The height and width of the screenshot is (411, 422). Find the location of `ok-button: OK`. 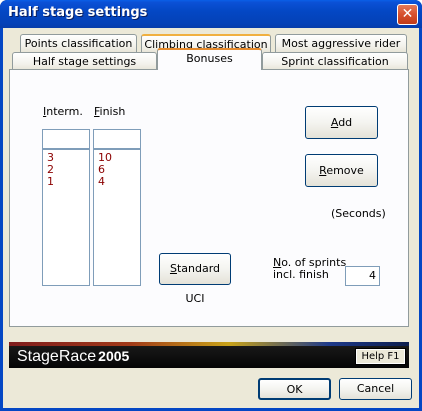

ok-button: OK is located at coordinates (294, 389).